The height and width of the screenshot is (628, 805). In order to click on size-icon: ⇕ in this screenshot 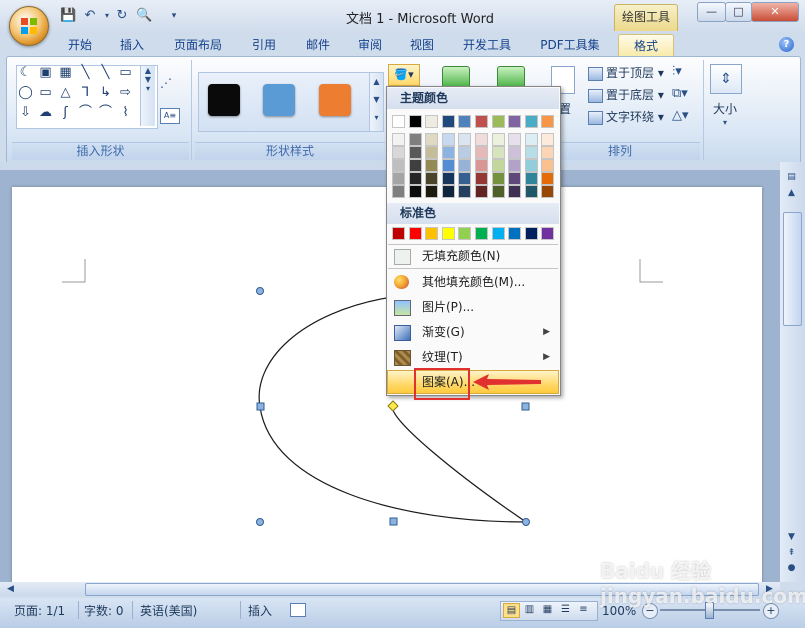, I will do `click(726, 79)`.